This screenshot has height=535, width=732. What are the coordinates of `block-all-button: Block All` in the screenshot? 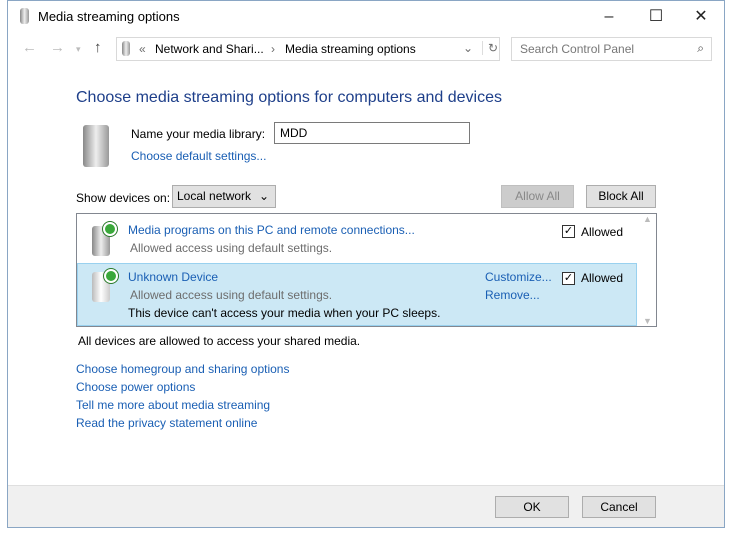 It's located at (621, 196).